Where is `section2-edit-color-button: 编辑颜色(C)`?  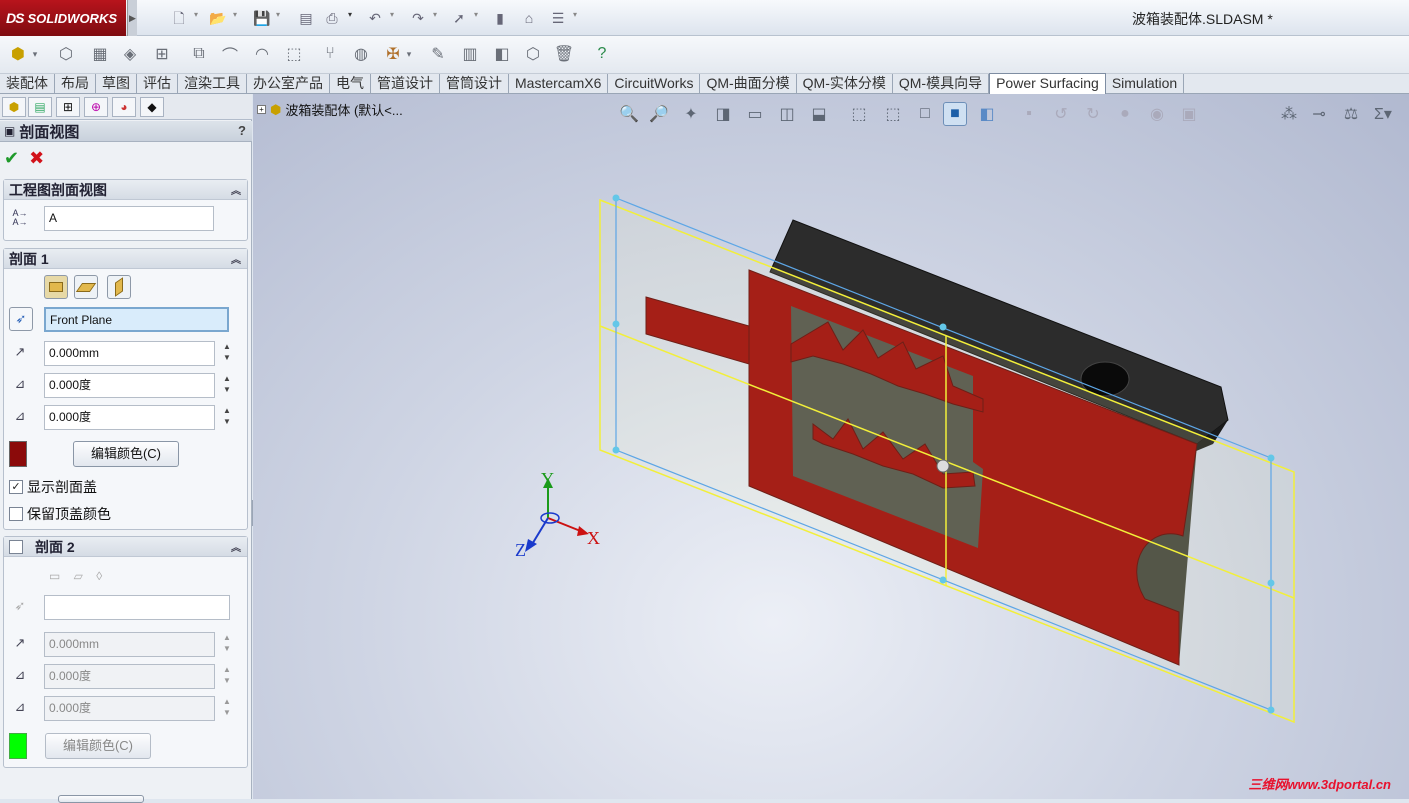 section2-edit-color-button: 编辑颜色(C) is located at coordinates (98, 746).